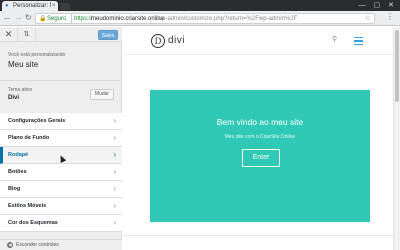 This screenshot has width=400, height=250. I want to click on collapse-arrow-icon: ◀, so click(10, 245).